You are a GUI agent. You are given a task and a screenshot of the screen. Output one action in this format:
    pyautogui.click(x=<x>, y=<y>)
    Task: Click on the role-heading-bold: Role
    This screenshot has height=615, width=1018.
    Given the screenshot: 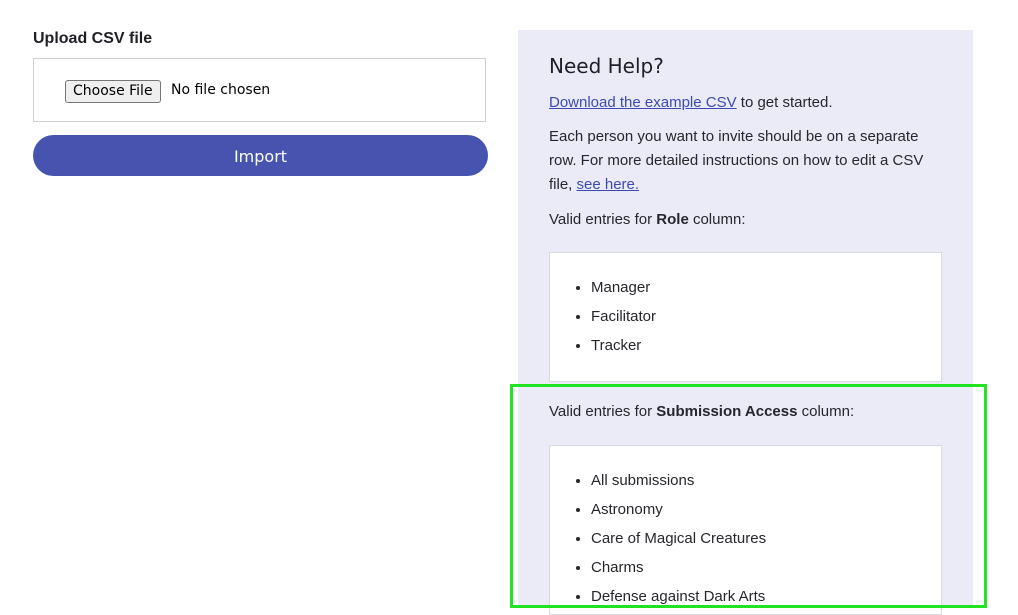 What is the action you would take?
    pyautogui.click(x=672, y=219)
    